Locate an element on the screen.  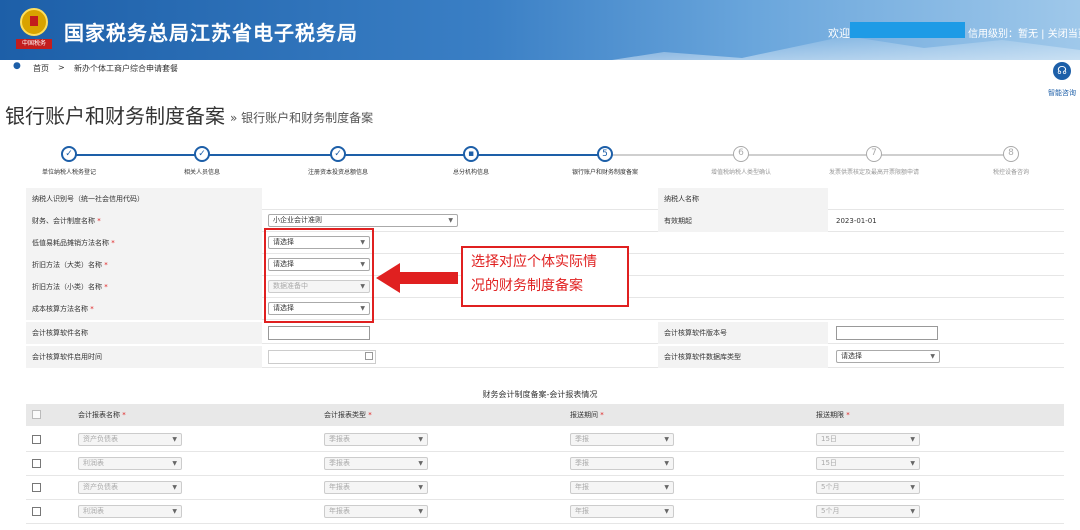
step-number: 7 is located at coordinates (874, 154).